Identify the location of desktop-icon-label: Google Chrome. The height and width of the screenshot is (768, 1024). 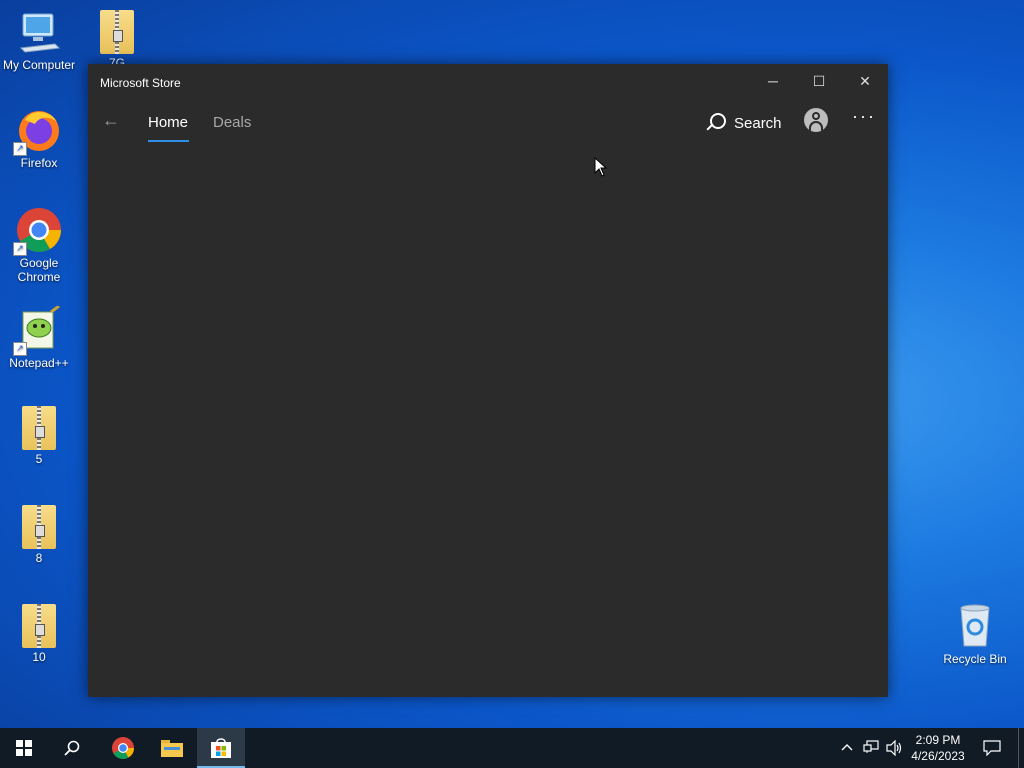
(39, 270).